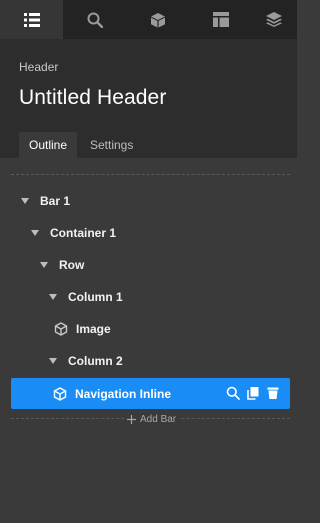 This screenshot has height=523, width=320. I want to click on tree-item-label: Column 2, so click(95, 361).